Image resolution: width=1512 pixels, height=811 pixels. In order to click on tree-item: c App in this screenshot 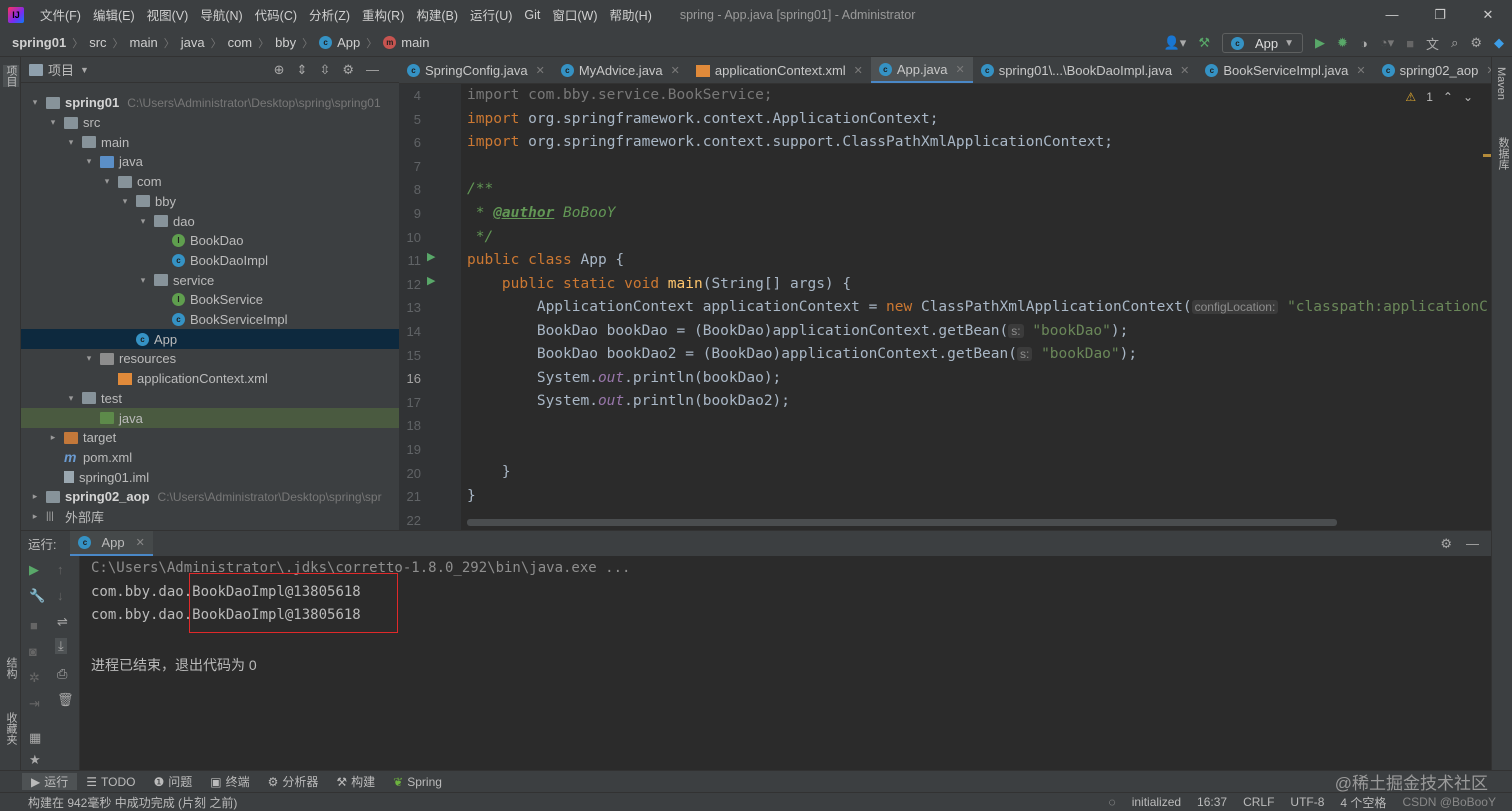, I will do `click(210, 339)`.